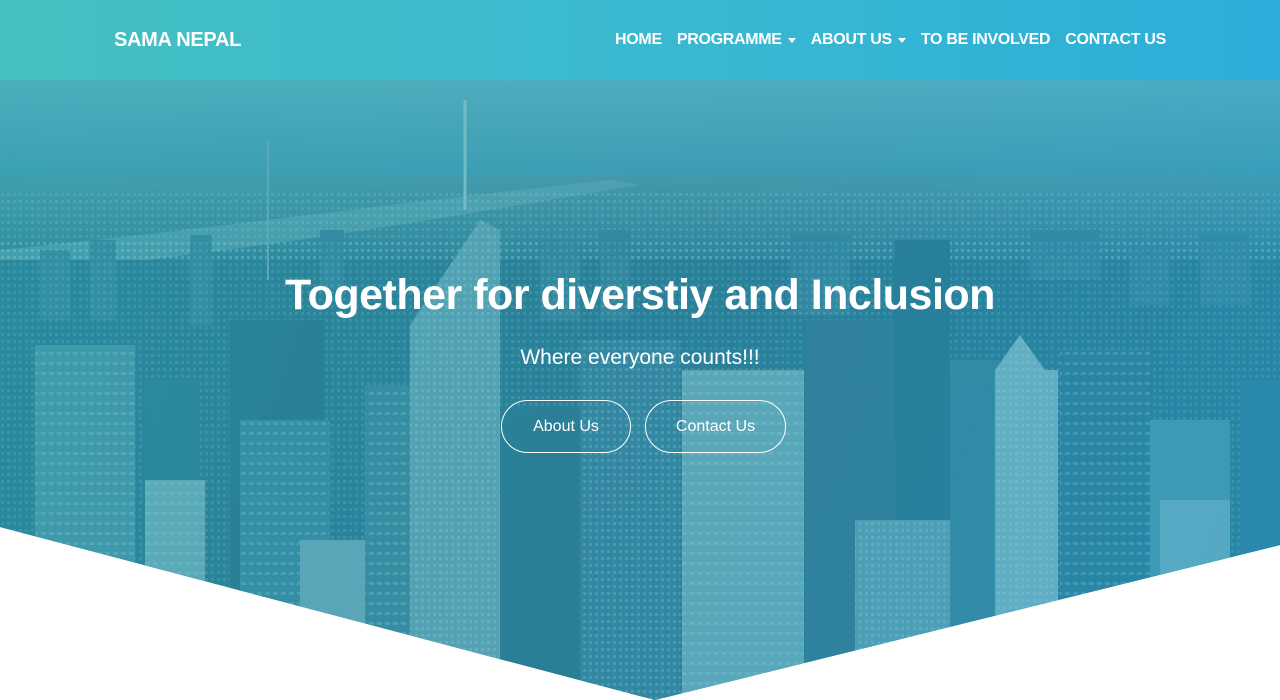 The width and height of the screenshot is (1280, 700). I want to click on contact-us-button: Contact Us, so click(715, 426).